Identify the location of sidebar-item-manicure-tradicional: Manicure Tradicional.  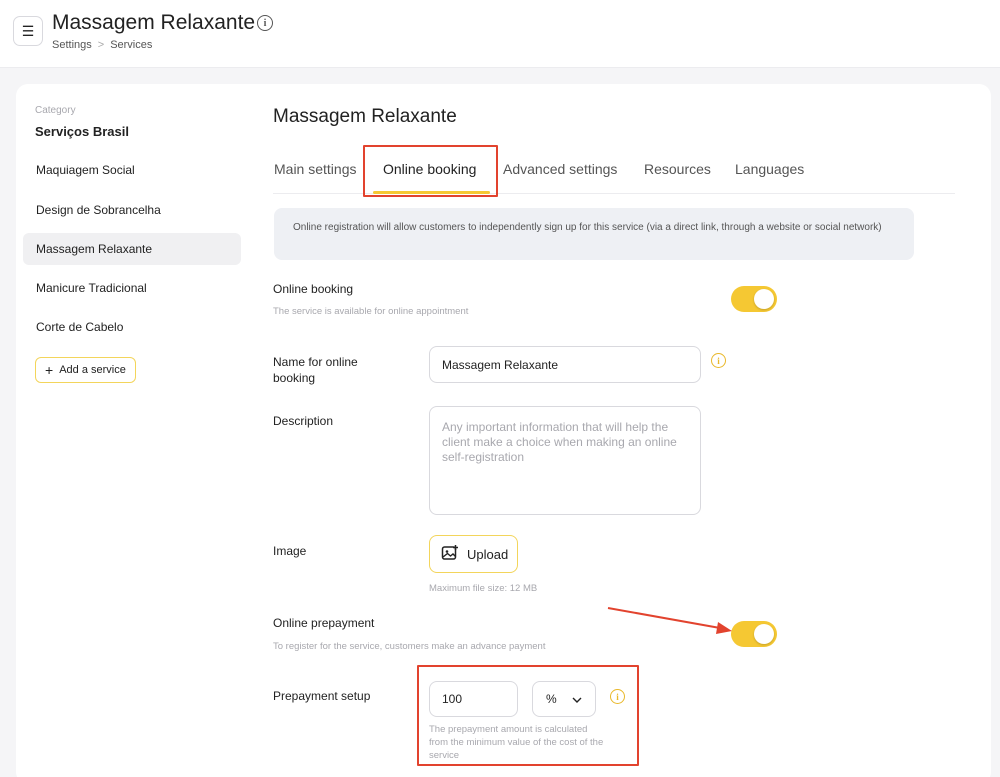
(132, 288).